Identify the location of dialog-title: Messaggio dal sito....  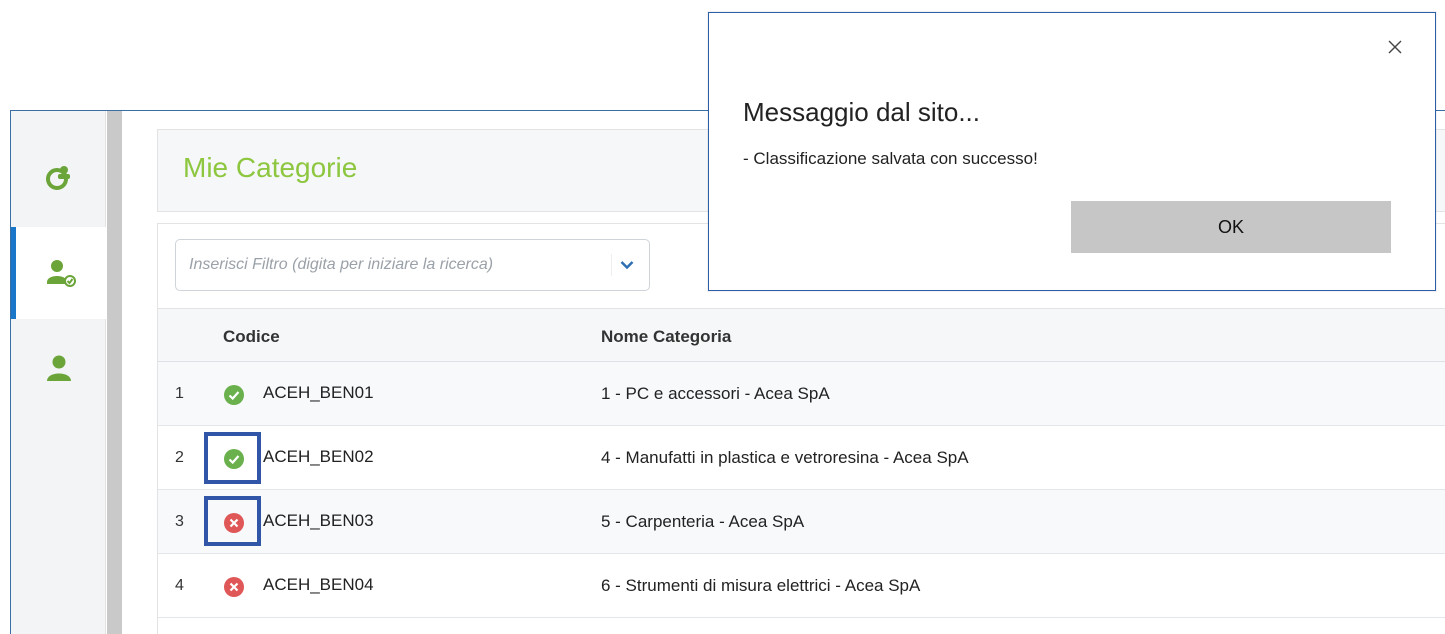
(862, 112).